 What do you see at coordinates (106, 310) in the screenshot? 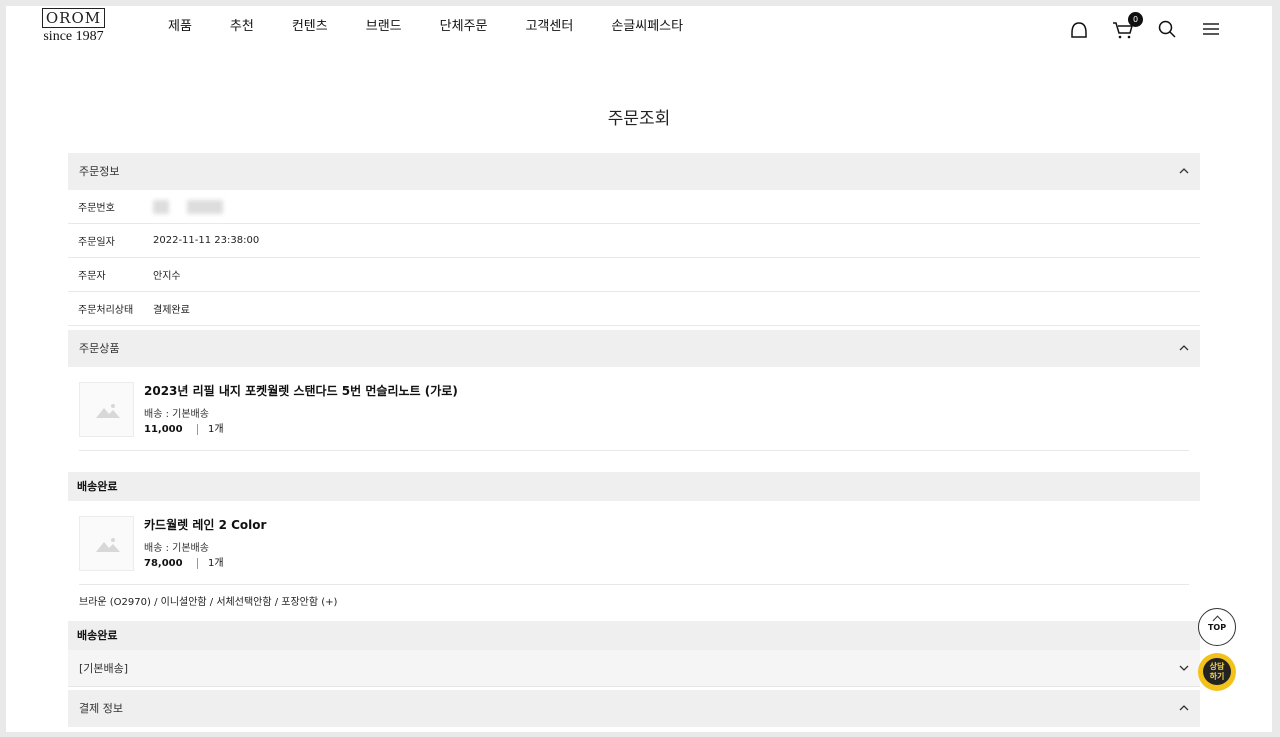
I see `order-status-label: 주문처리상태` at bounding box center [106, 310].